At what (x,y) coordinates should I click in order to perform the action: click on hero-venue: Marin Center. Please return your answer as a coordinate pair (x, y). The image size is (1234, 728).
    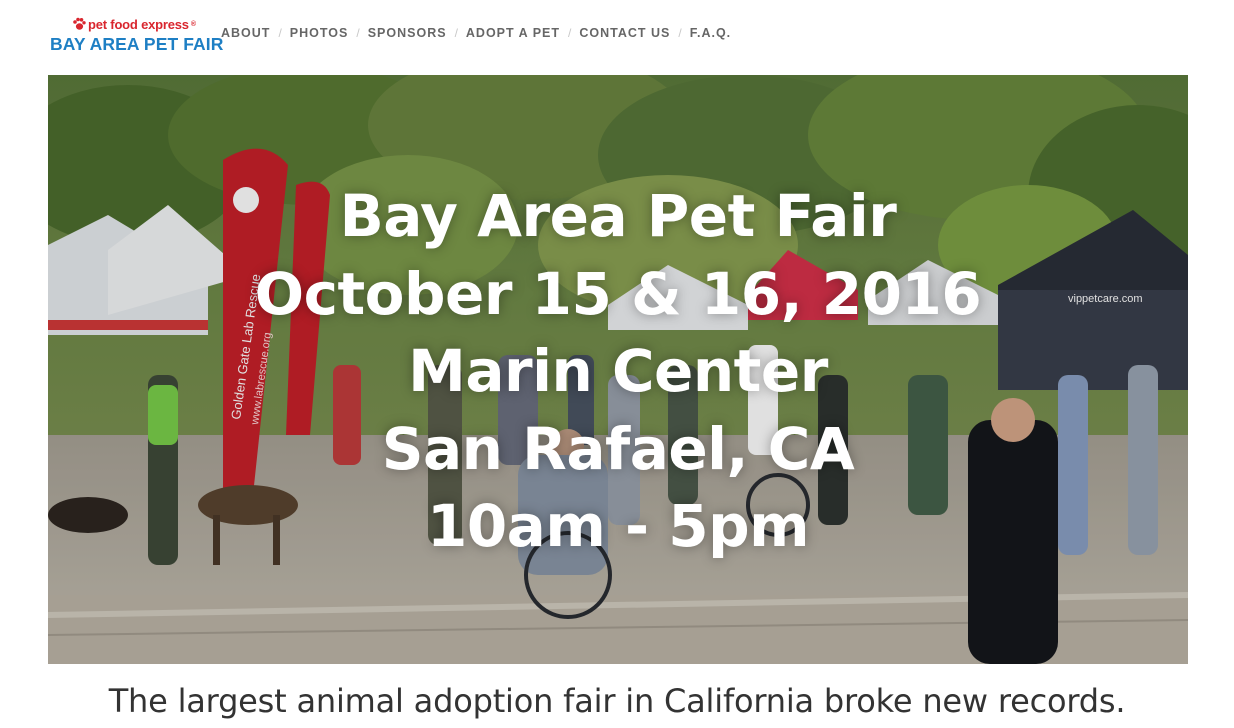
    Looking at the image, I should click on (618, 371).